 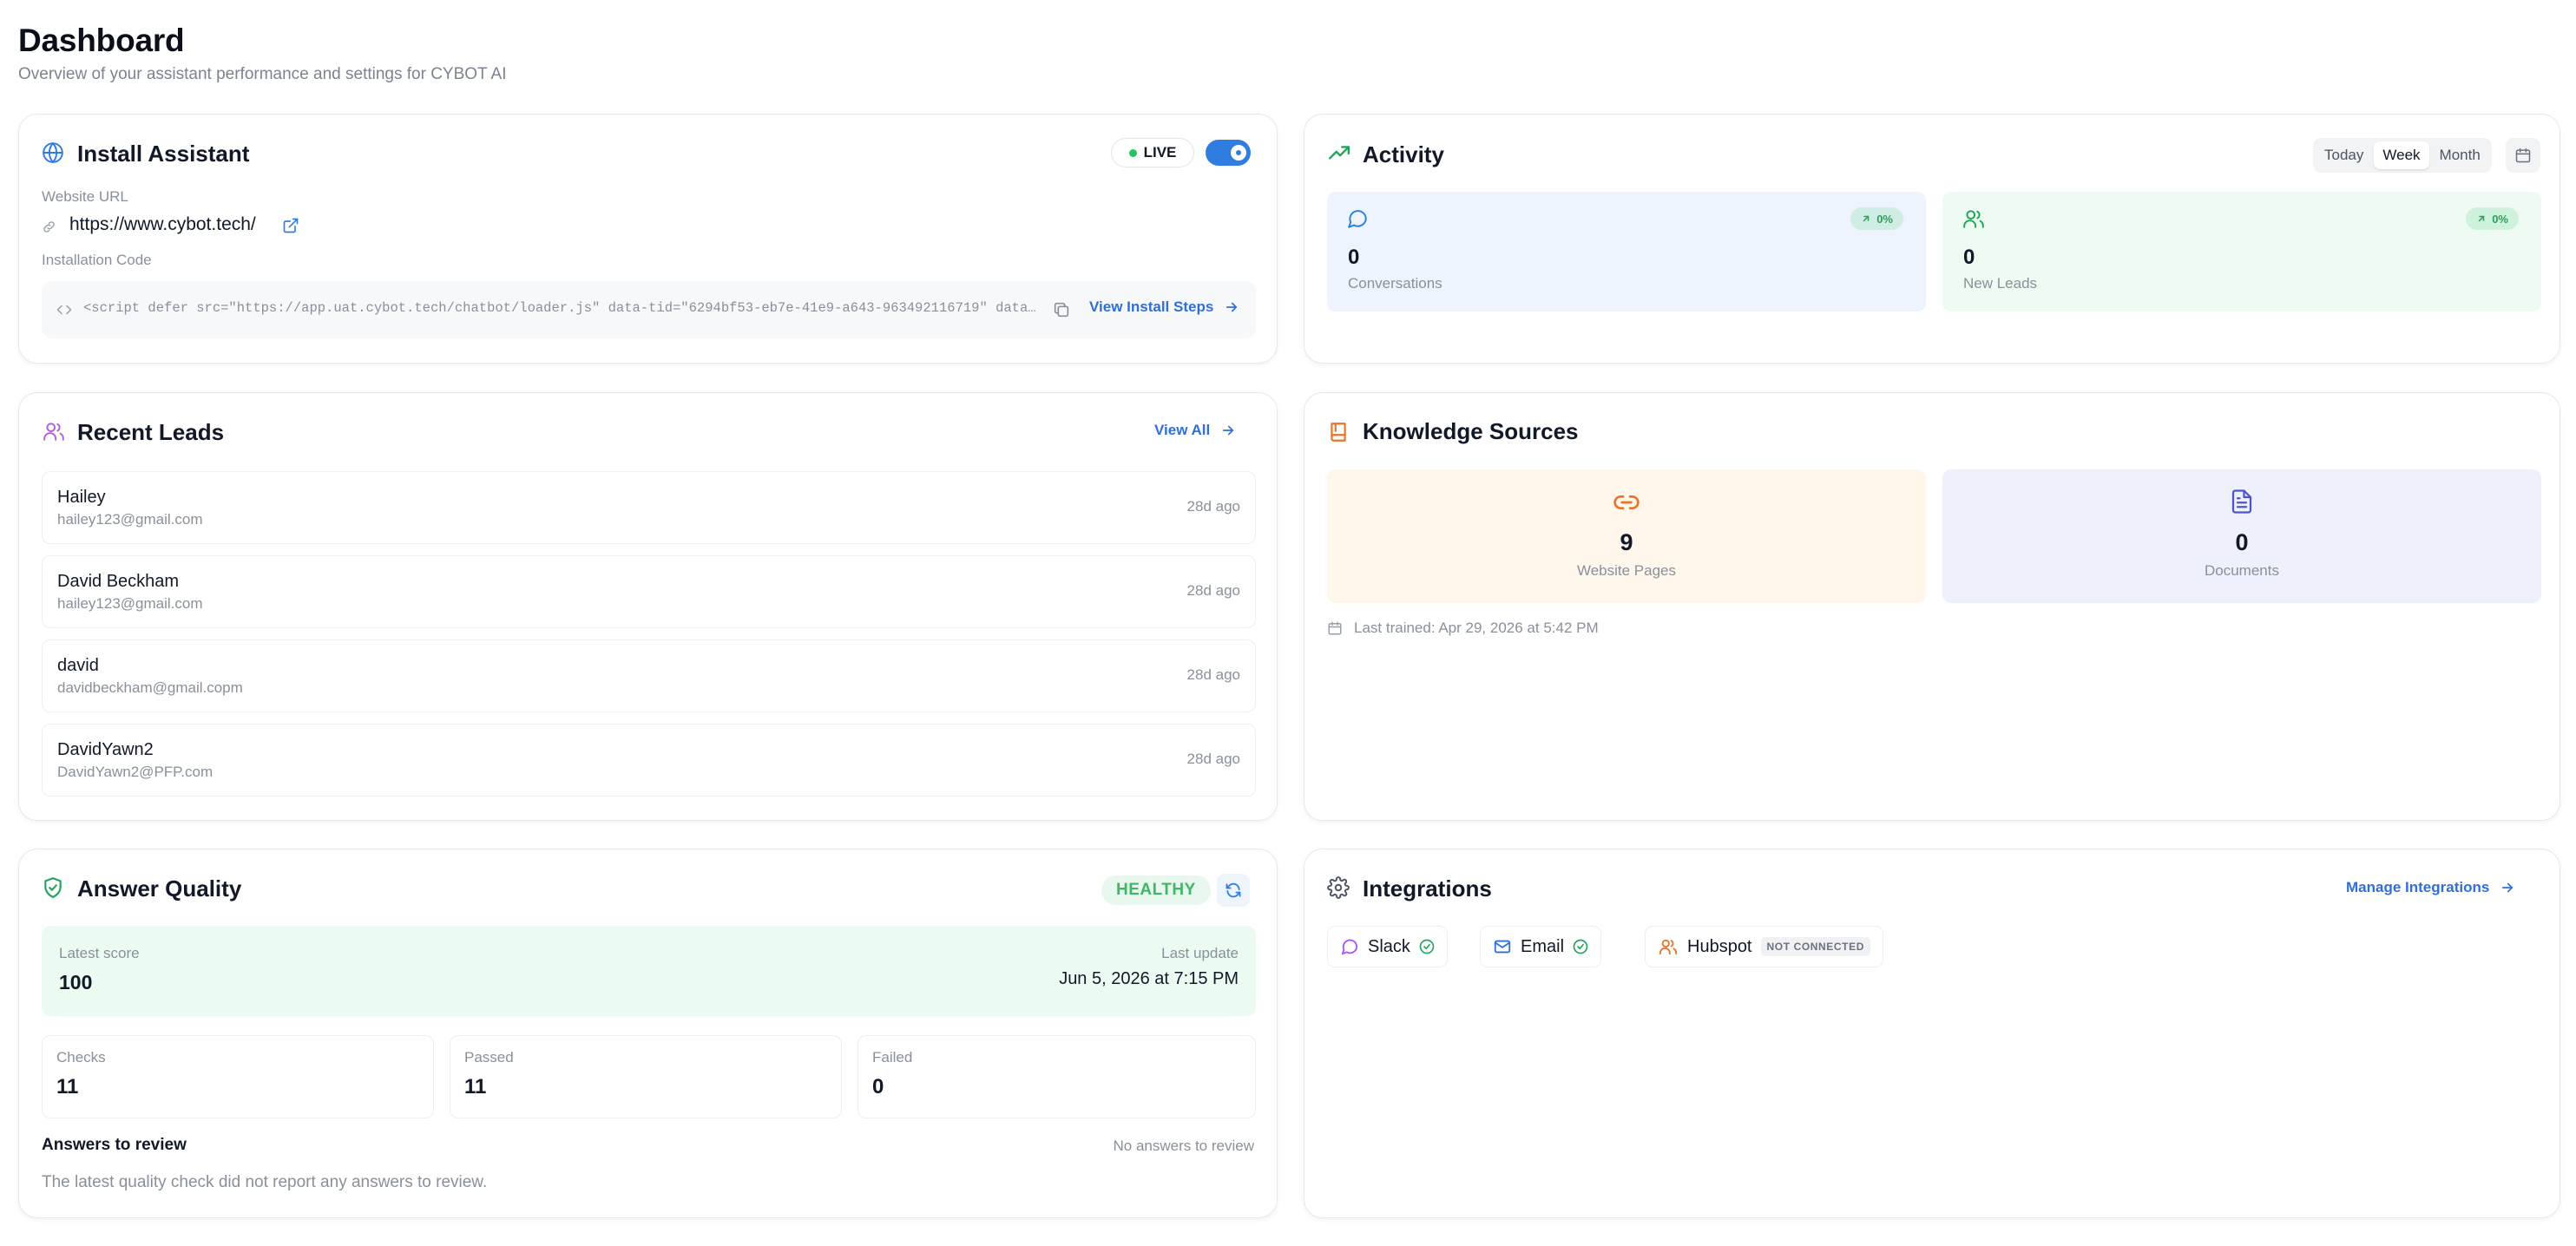 I want to click on documents-stat: 0 Documents, so click(x=2241, y=536).